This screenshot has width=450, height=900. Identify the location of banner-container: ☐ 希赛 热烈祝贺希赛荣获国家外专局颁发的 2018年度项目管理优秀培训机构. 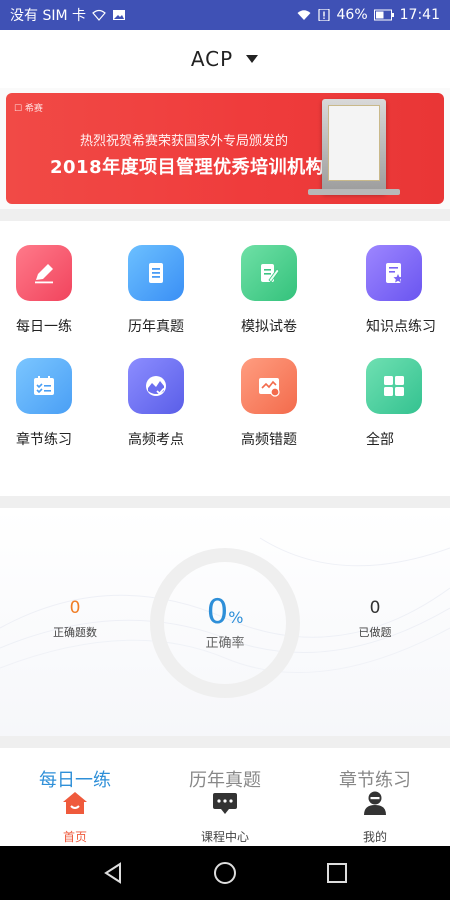
(225, 148).